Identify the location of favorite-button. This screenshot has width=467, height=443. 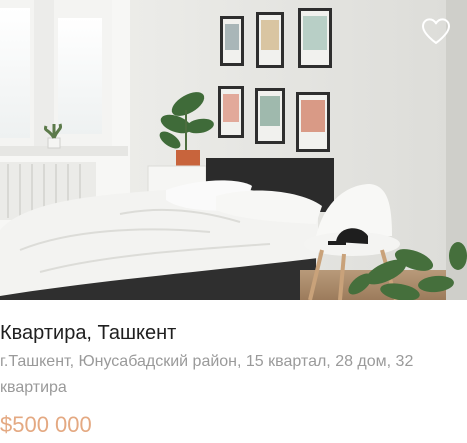
(436, 31).